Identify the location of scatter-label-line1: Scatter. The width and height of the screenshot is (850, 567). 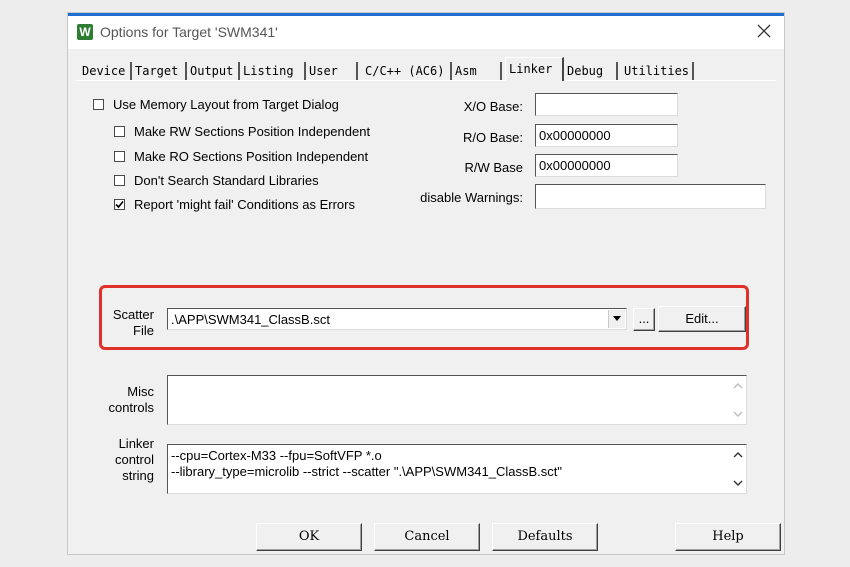
(133, 314).